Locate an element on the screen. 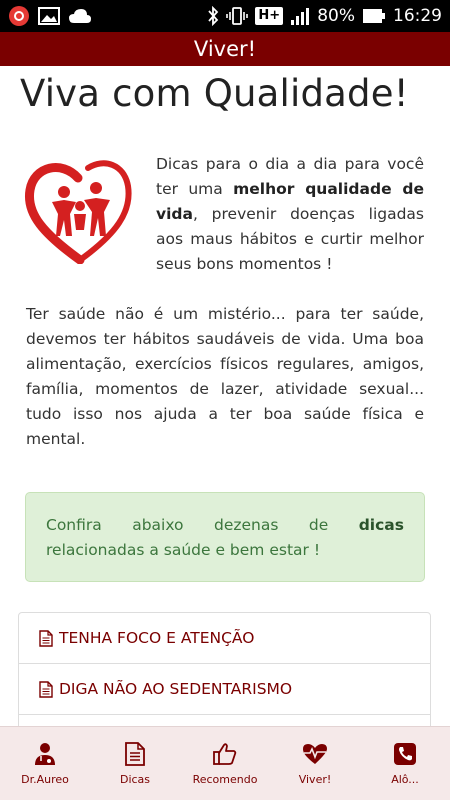 This screenshot has height=800, width=450. network-type: H+ is located at coordinates (269, 16).